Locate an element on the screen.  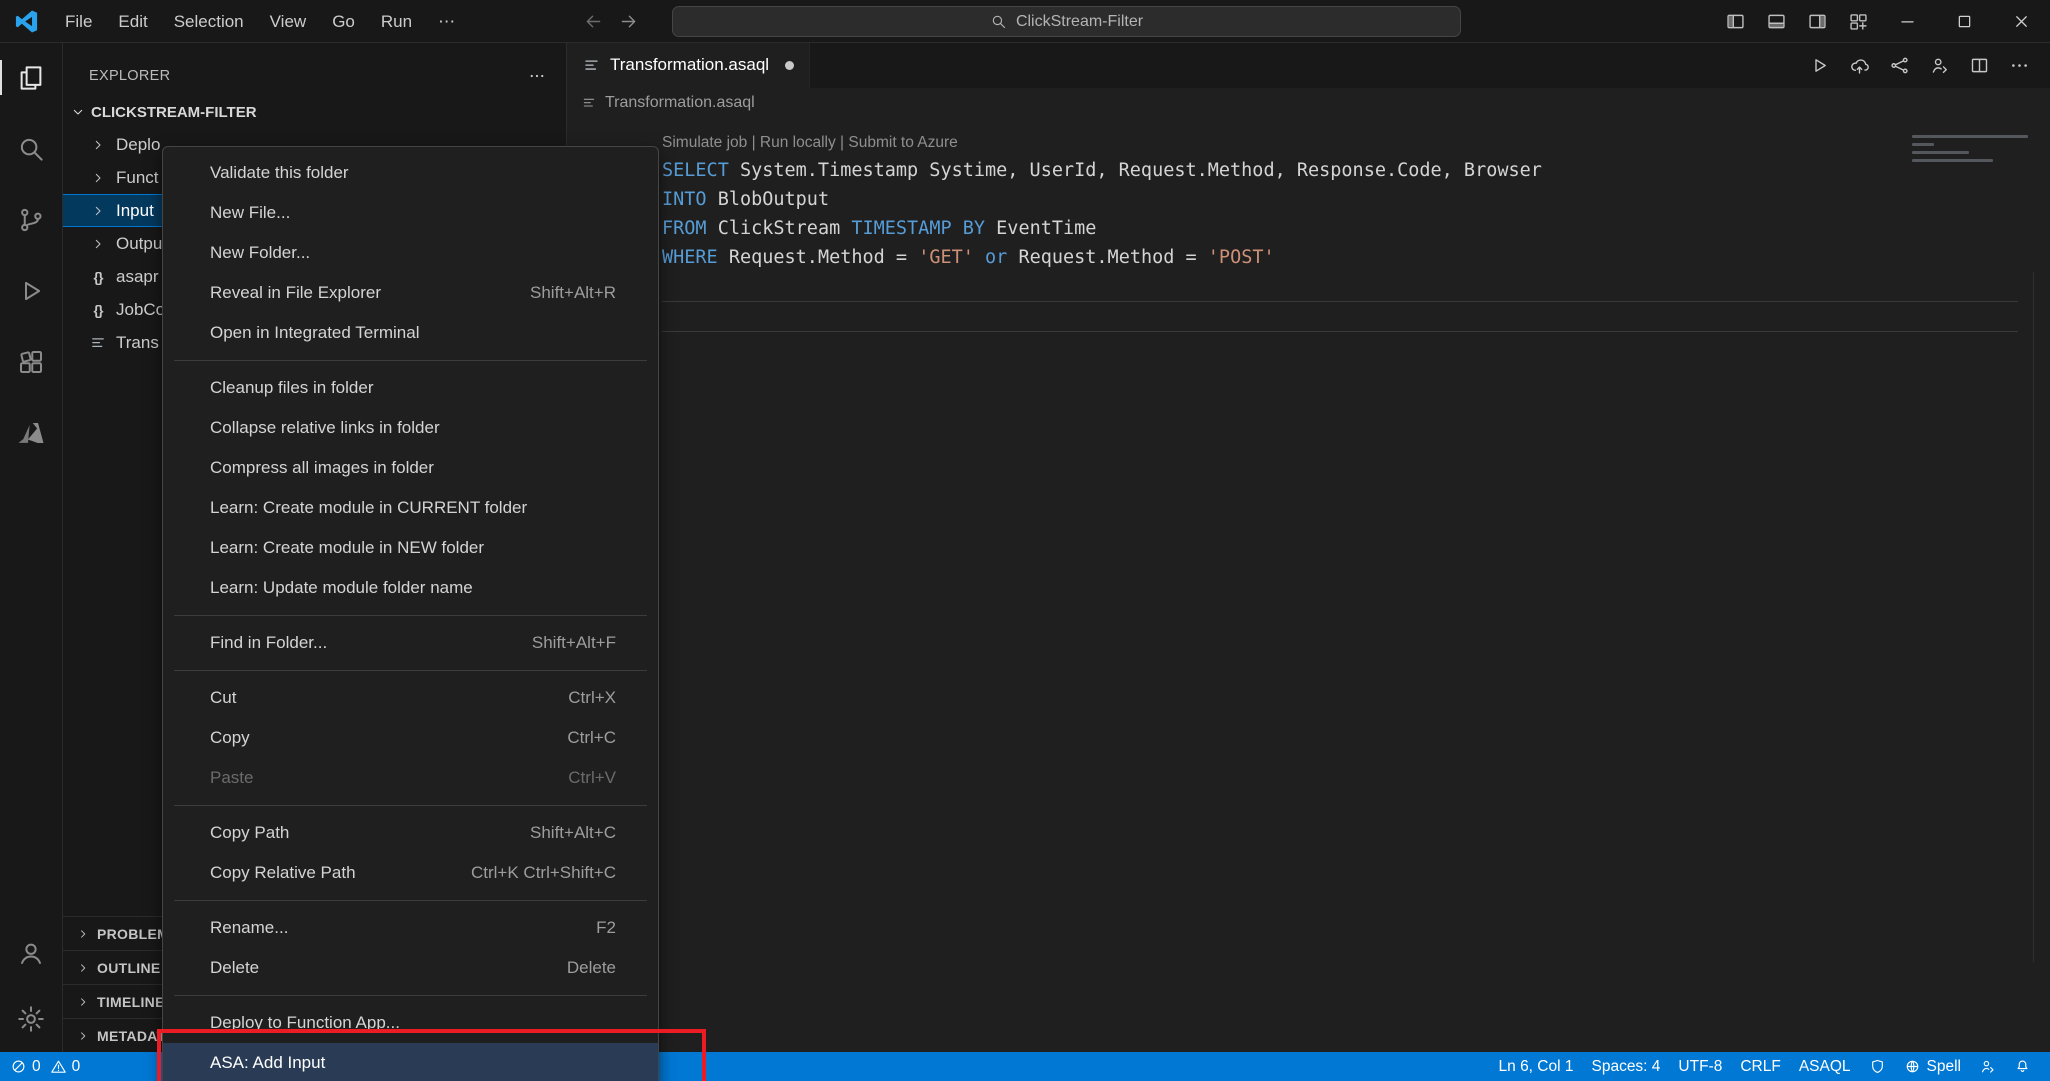
live-share-glyph is located at coordinates (1939, 65).